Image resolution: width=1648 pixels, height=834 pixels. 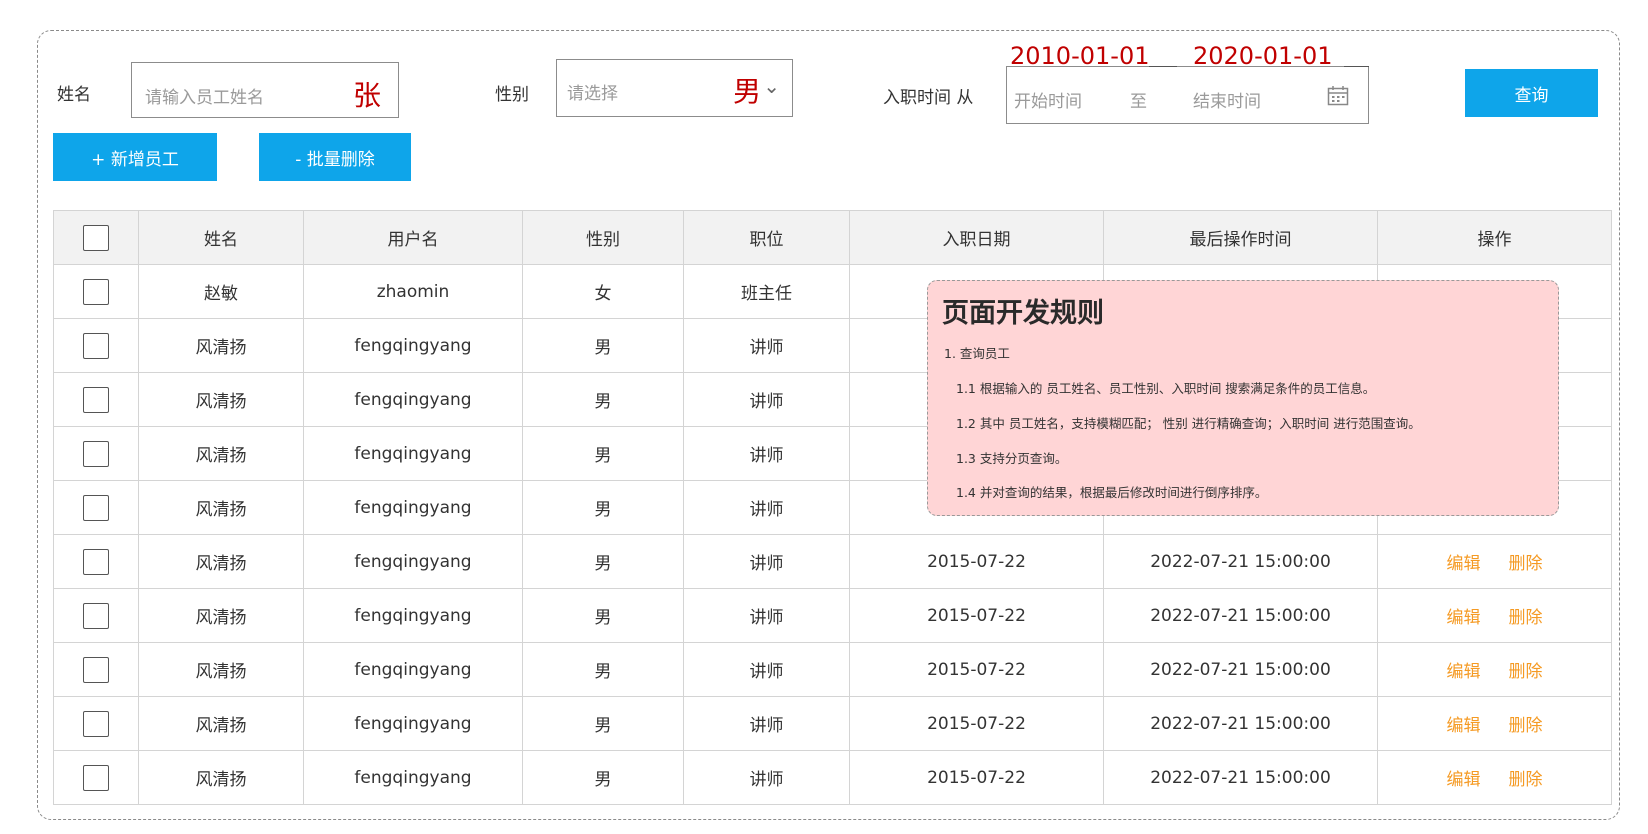 I want to click on note-line: 1.3 支持分页查询。, so click(x=1012, y=458).